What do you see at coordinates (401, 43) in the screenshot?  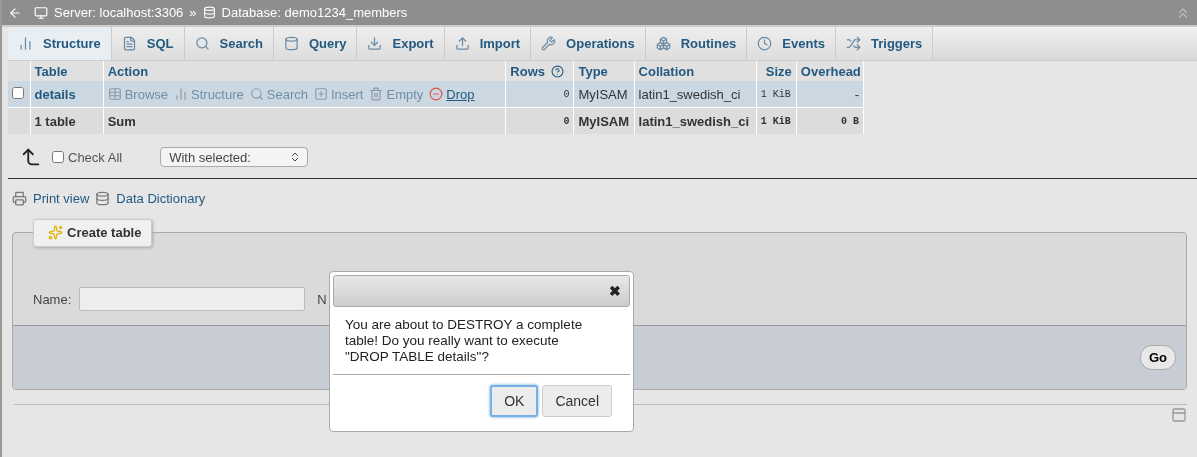 I see `tab: Export` at bounding box center [401, 43].